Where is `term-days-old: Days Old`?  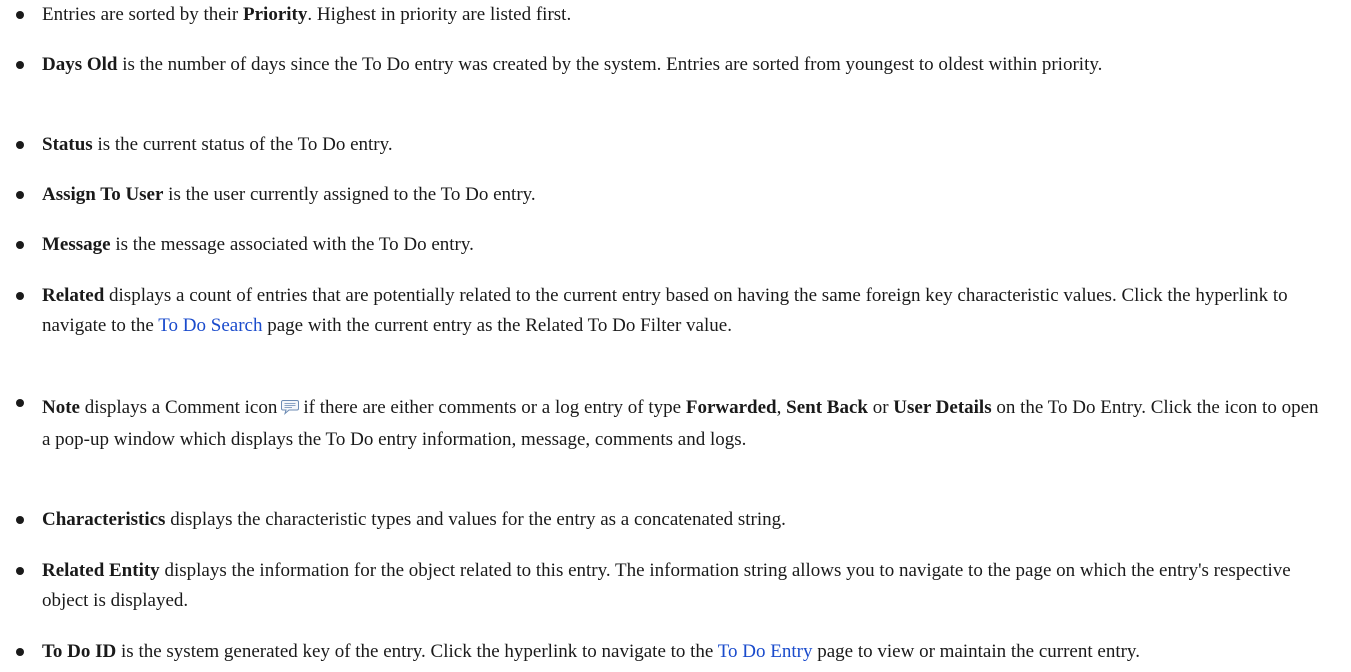 term-days-old: Days Old is located at coordinates (80, 64).